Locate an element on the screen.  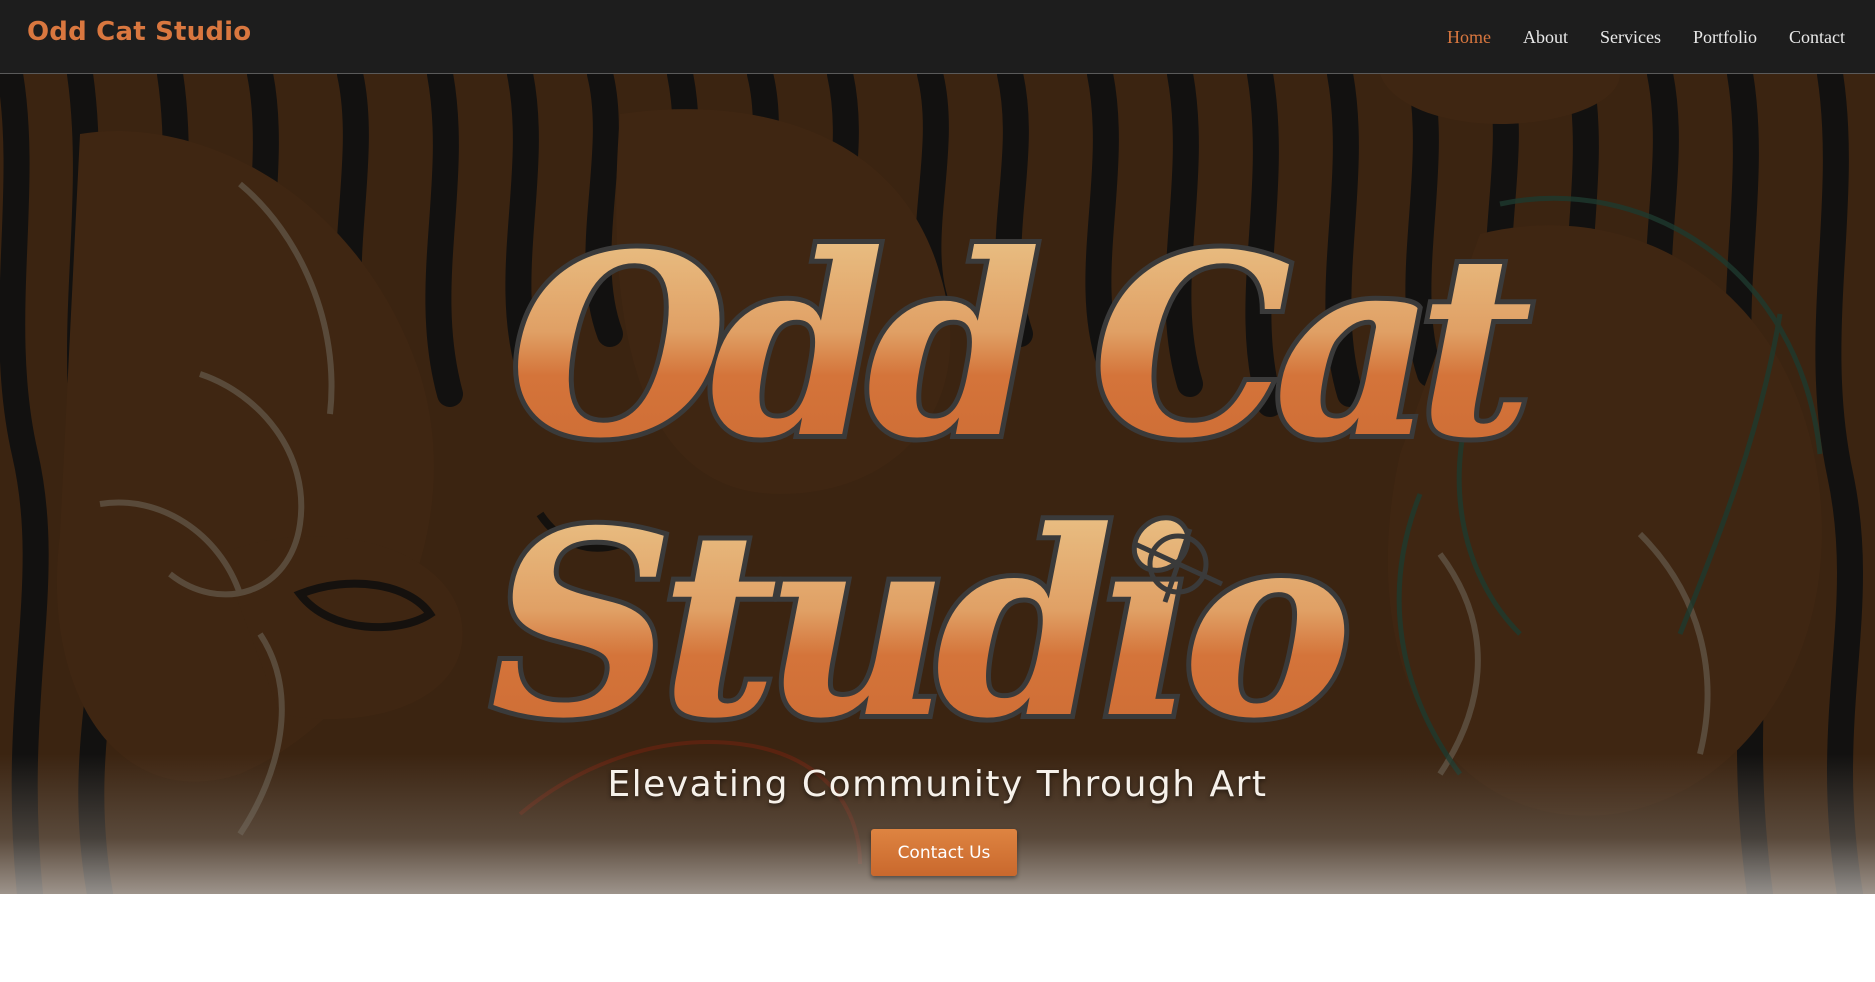
nav-item-services: Services is located at coordinates (1630, 37).